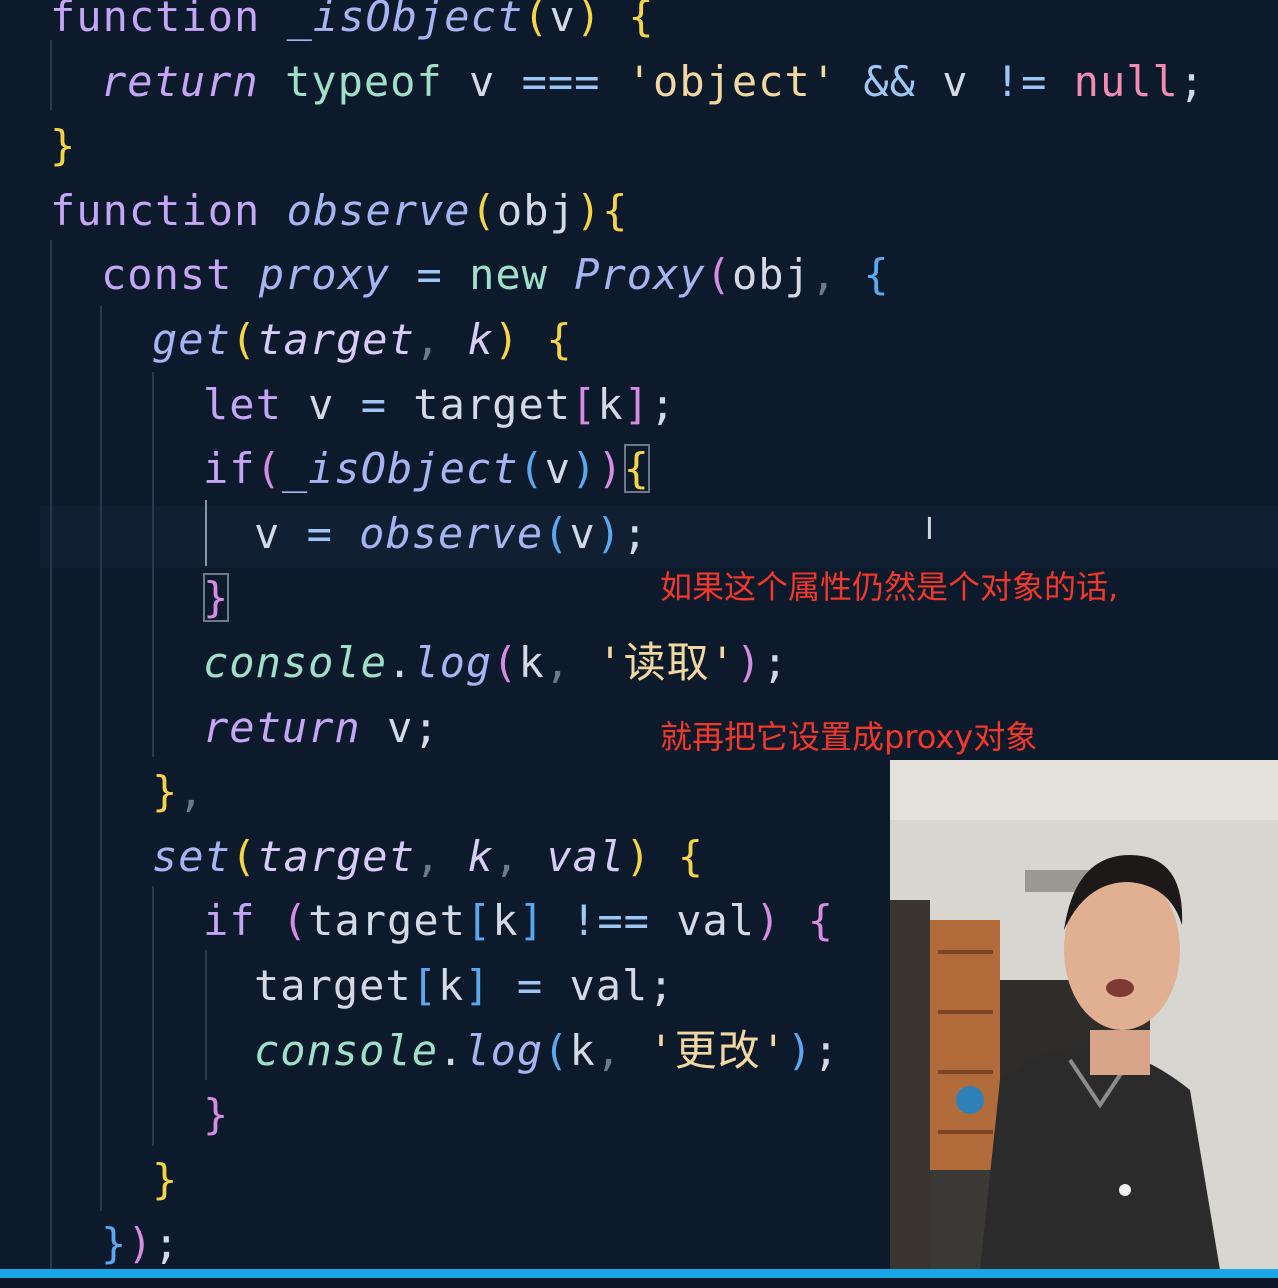 Image resolution: width=1278 pixels, height=1288 pixels. What do you see at coordinates (140, 1244) in the screenshot?
I see `code-line: });` at bounding box center [140, 1244].